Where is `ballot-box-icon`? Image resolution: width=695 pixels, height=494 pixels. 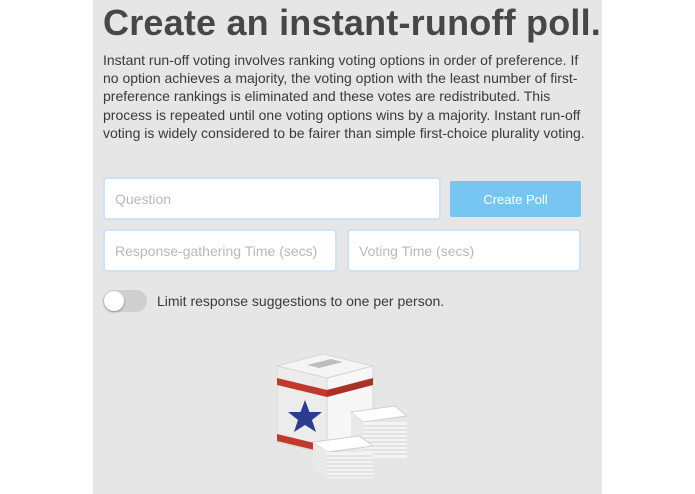 ballot-box-icon is located at coordinates (343, 415).